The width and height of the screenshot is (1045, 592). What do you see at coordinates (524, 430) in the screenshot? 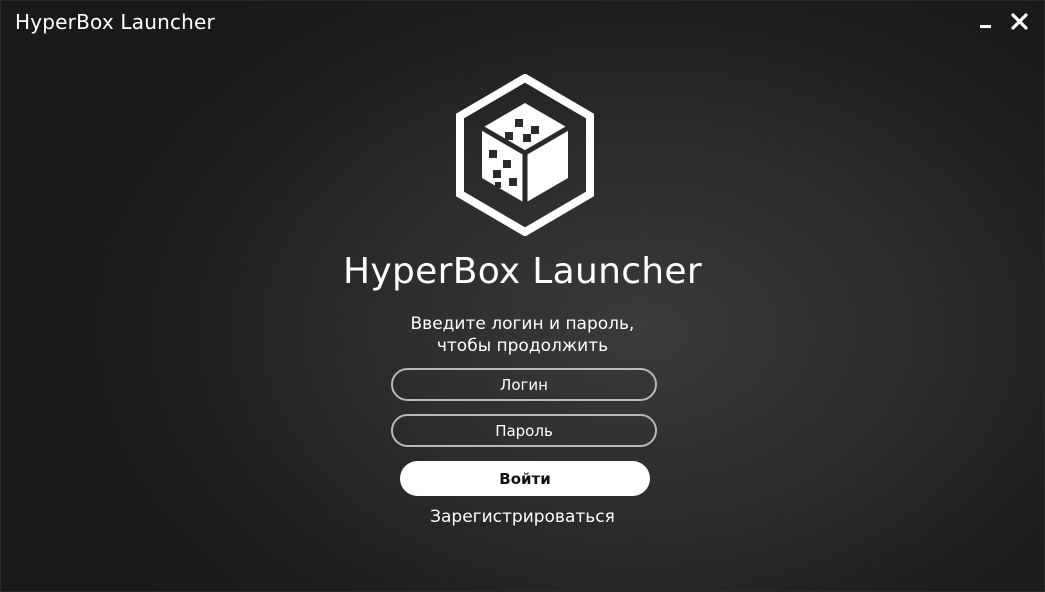
I see `password-input` at bounding box center [524, 430].